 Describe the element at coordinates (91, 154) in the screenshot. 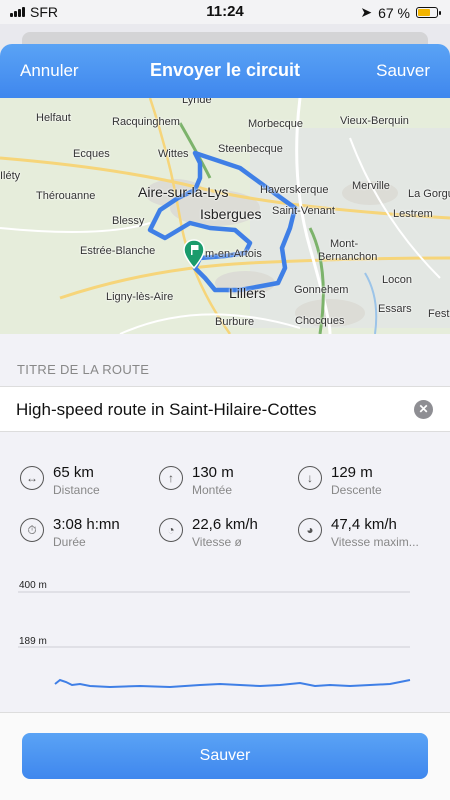

I see `map-label: Ecques` at that location.